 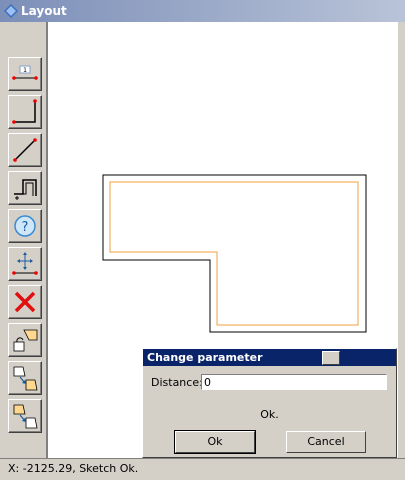 I want to click on step-shape-button, so click(x=25, y=188).